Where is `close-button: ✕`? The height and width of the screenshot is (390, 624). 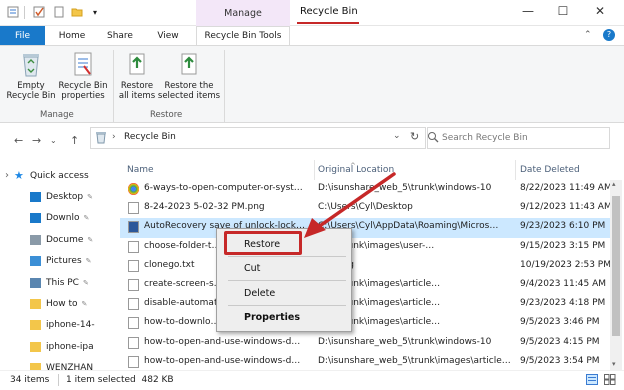
close-button: ✕ is located at coordinates (600, 11).